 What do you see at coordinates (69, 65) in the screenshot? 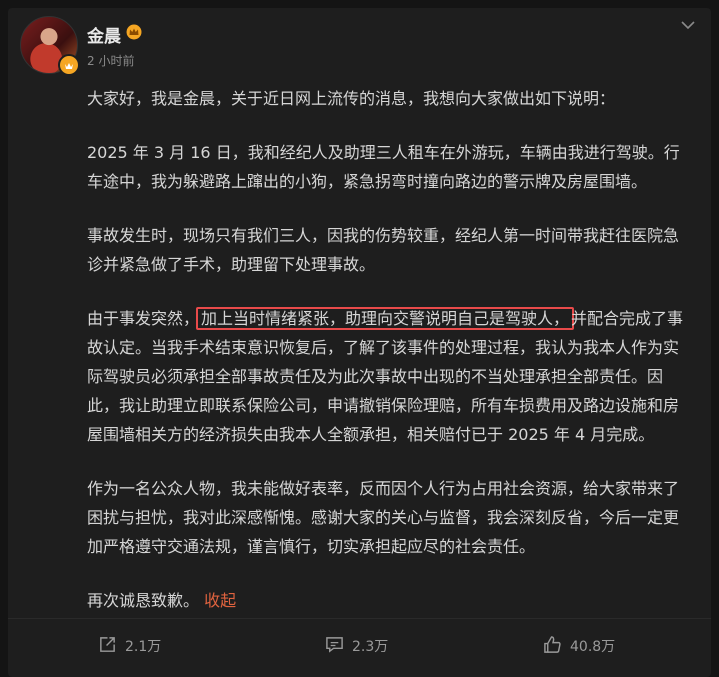
I see `verified-badge-icon` at bounding box center [69, 65].